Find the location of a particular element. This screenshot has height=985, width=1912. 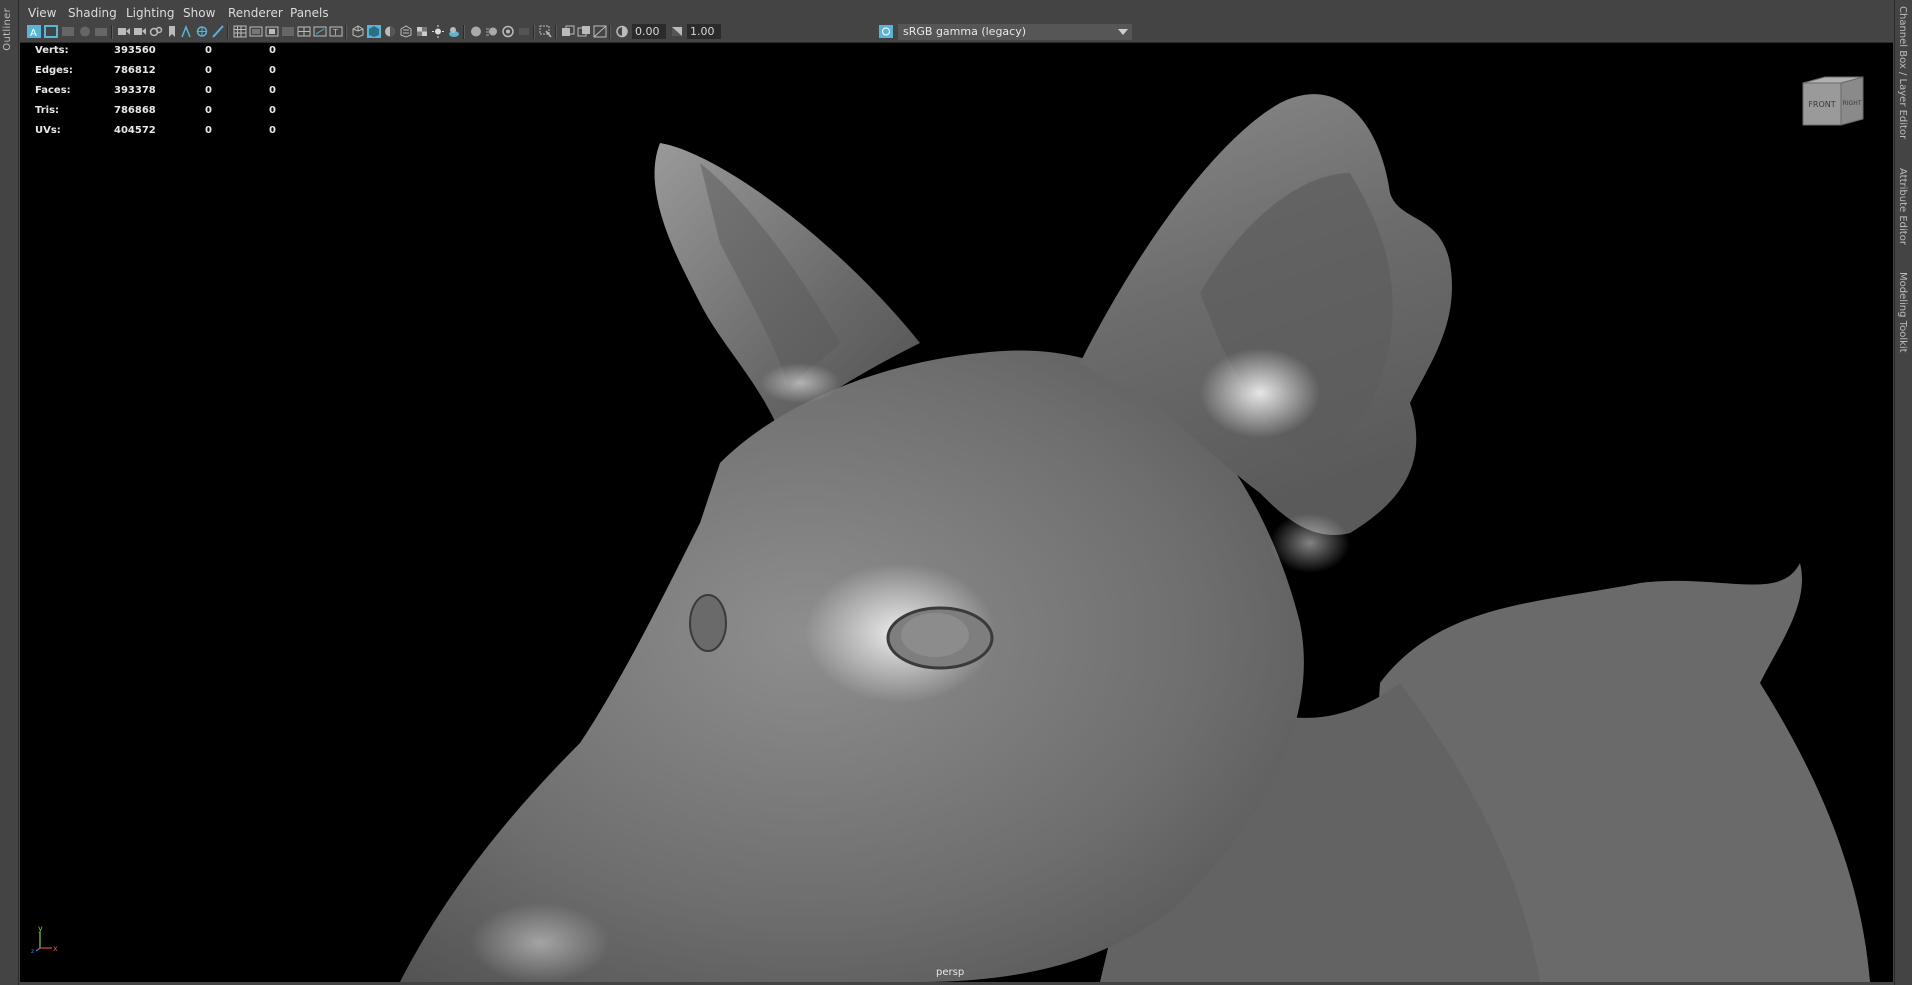

gamma-icon is located at coordinates (677, 31).